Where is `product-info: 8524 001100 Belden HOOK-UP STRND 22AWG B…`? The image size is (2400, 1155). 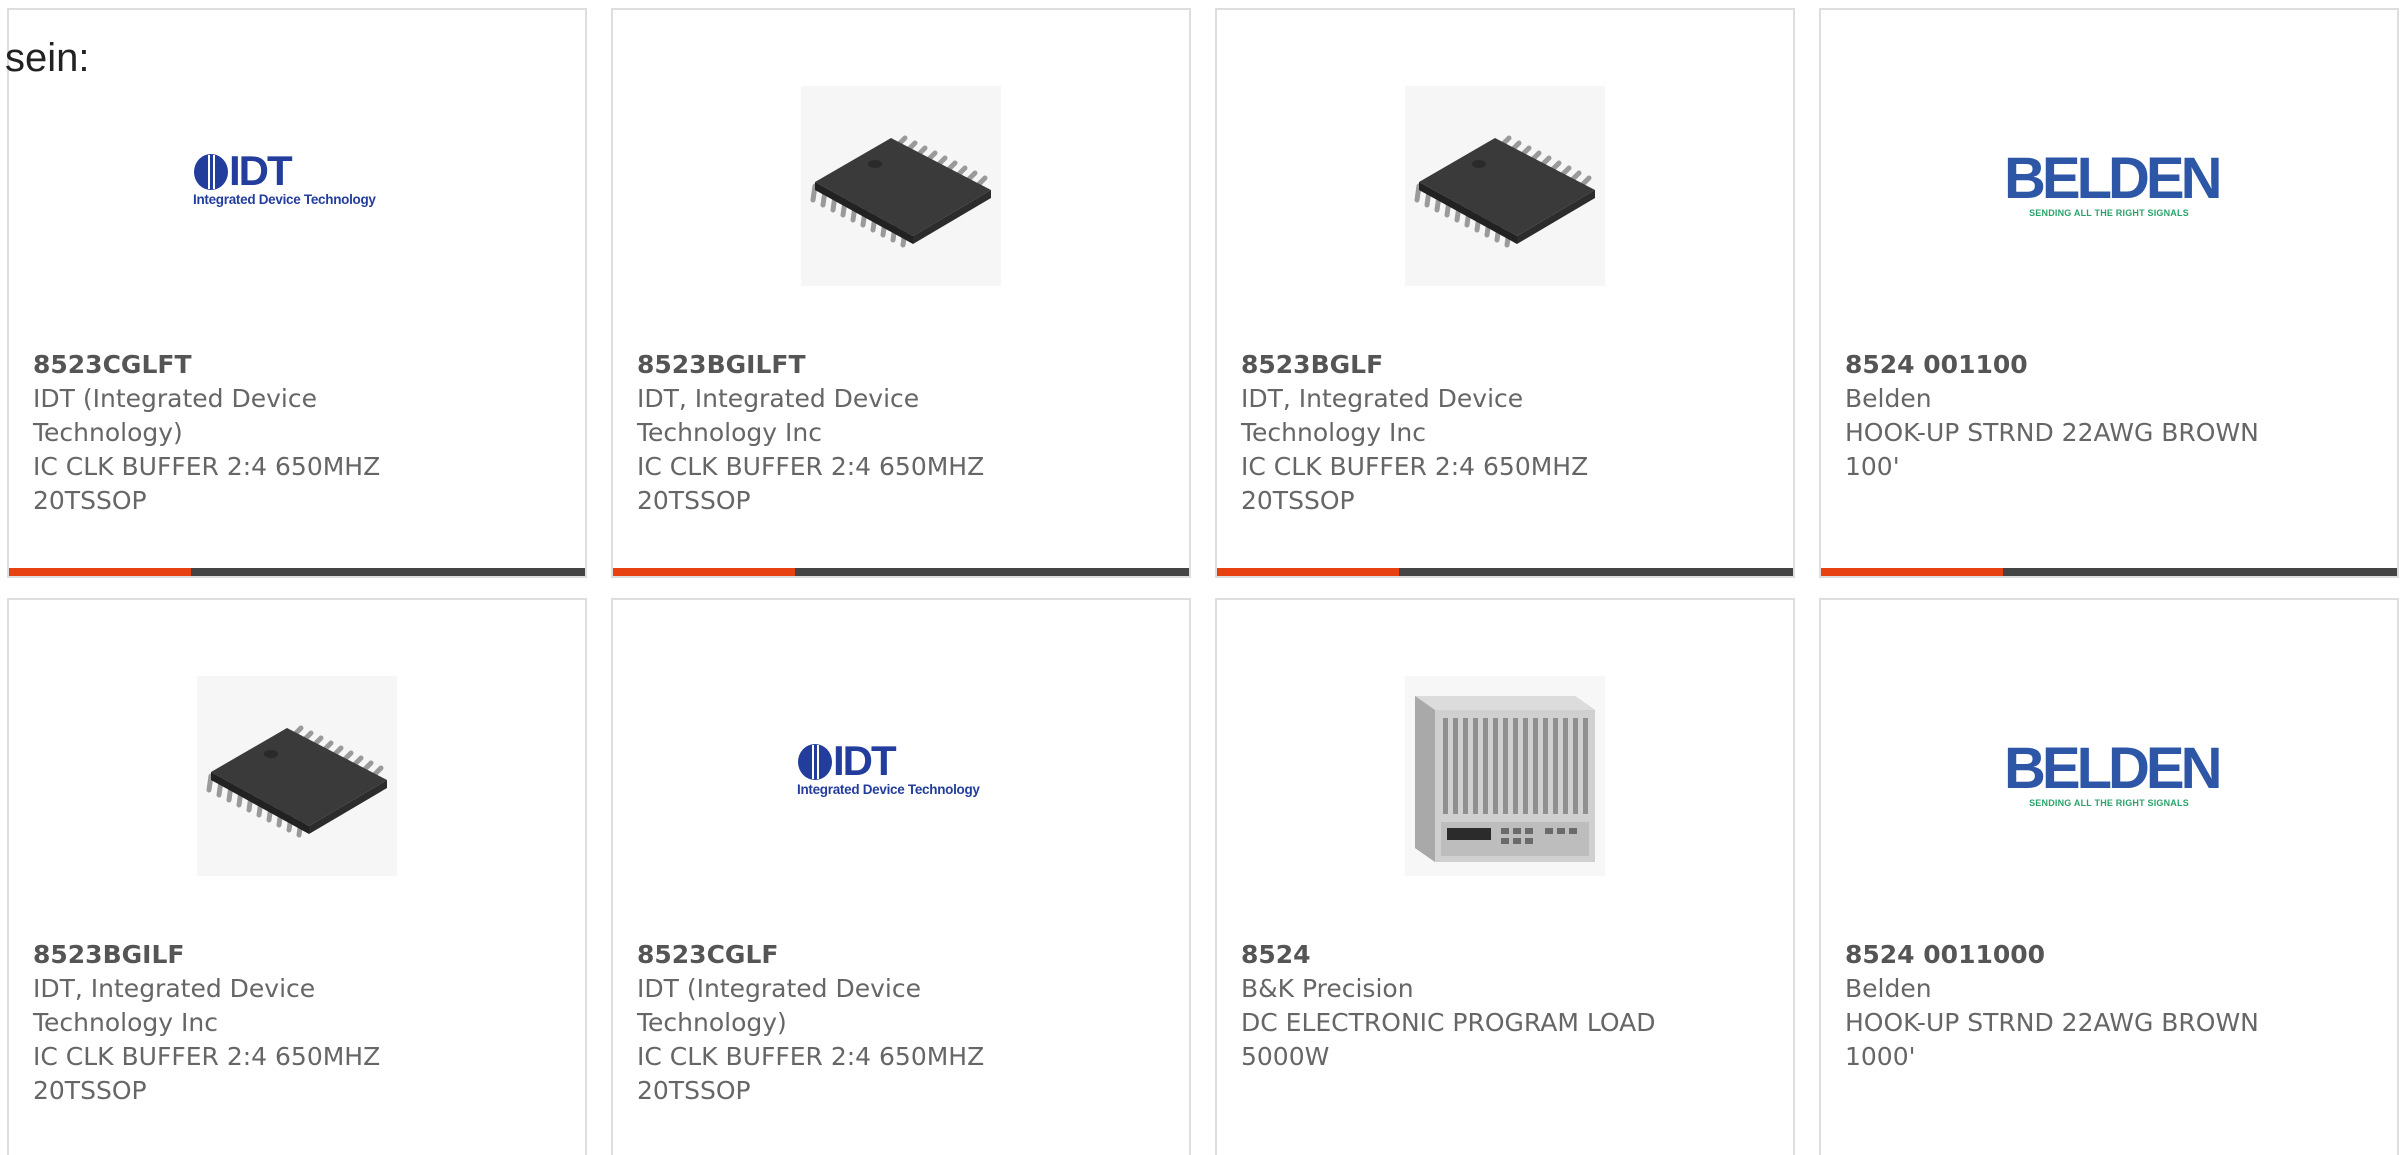
product-info: 8524 001100 Belden HOOK-UP STRND 22AWG B… is located at coordinates (2055, 416).